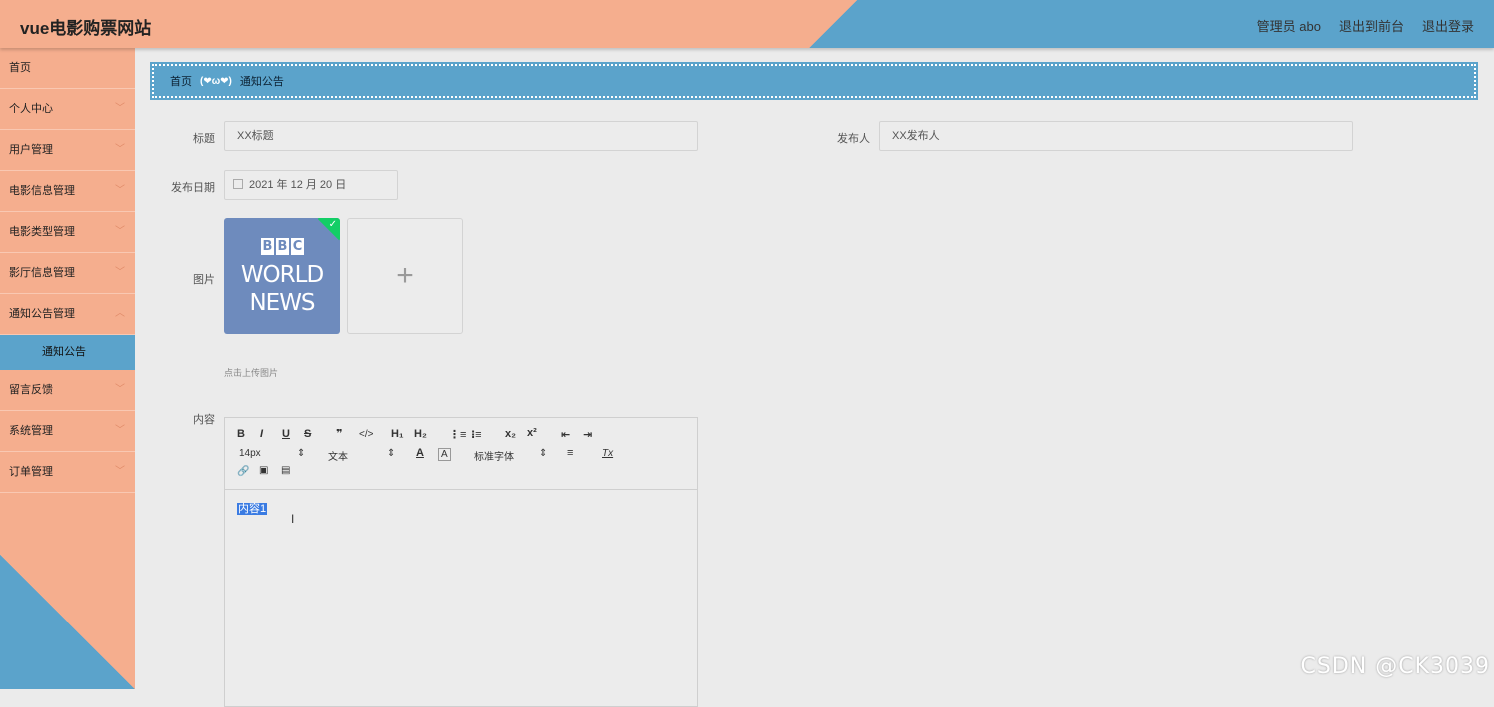  What do you see at coordinates (31, 431) in the screenshot?
I see `sidebar-item-label: 系统管理` at bounding box center [31, 431].